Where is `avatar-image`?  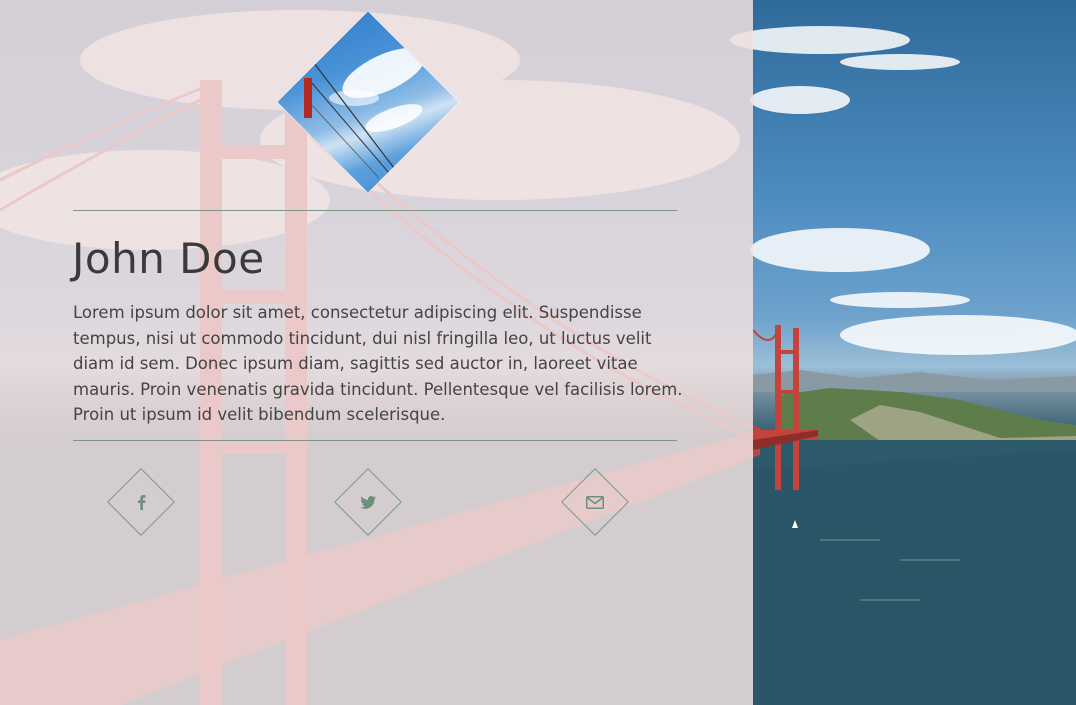
avatar-image is located at coordinates (368, 102).